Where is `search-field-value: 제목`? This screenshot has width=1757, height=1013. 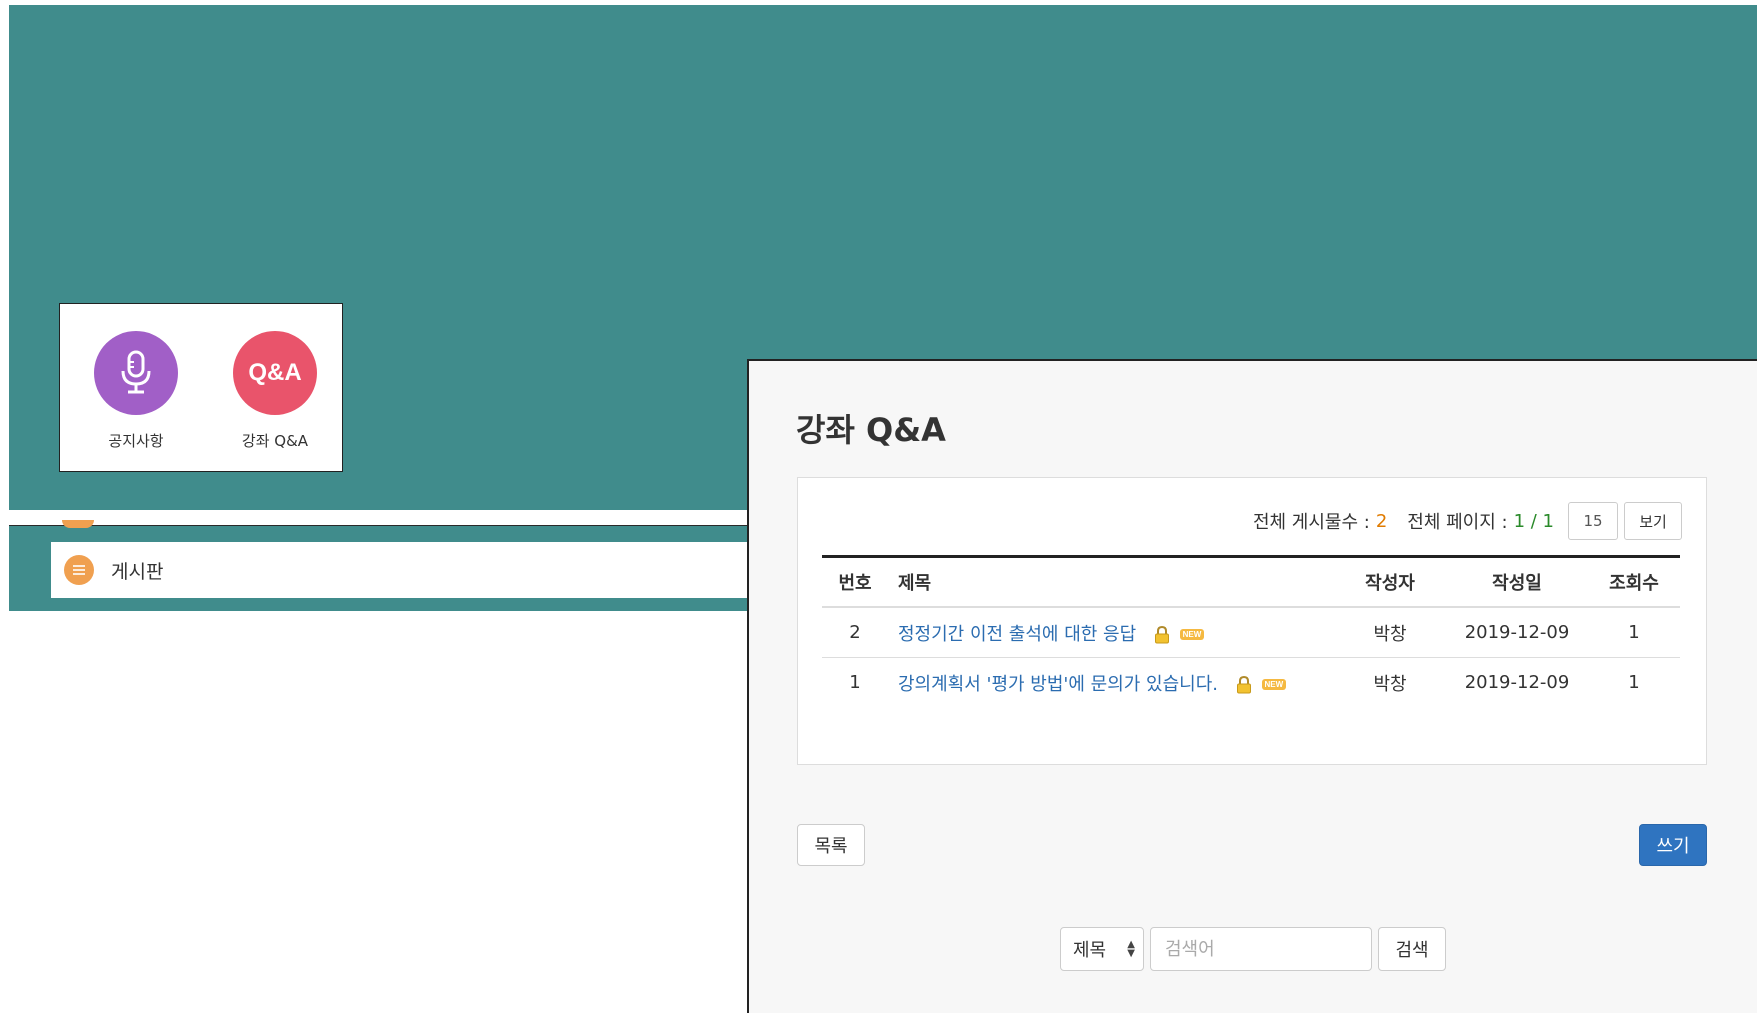 search-field-value: 제목 is located at coordinates (1090, 950).